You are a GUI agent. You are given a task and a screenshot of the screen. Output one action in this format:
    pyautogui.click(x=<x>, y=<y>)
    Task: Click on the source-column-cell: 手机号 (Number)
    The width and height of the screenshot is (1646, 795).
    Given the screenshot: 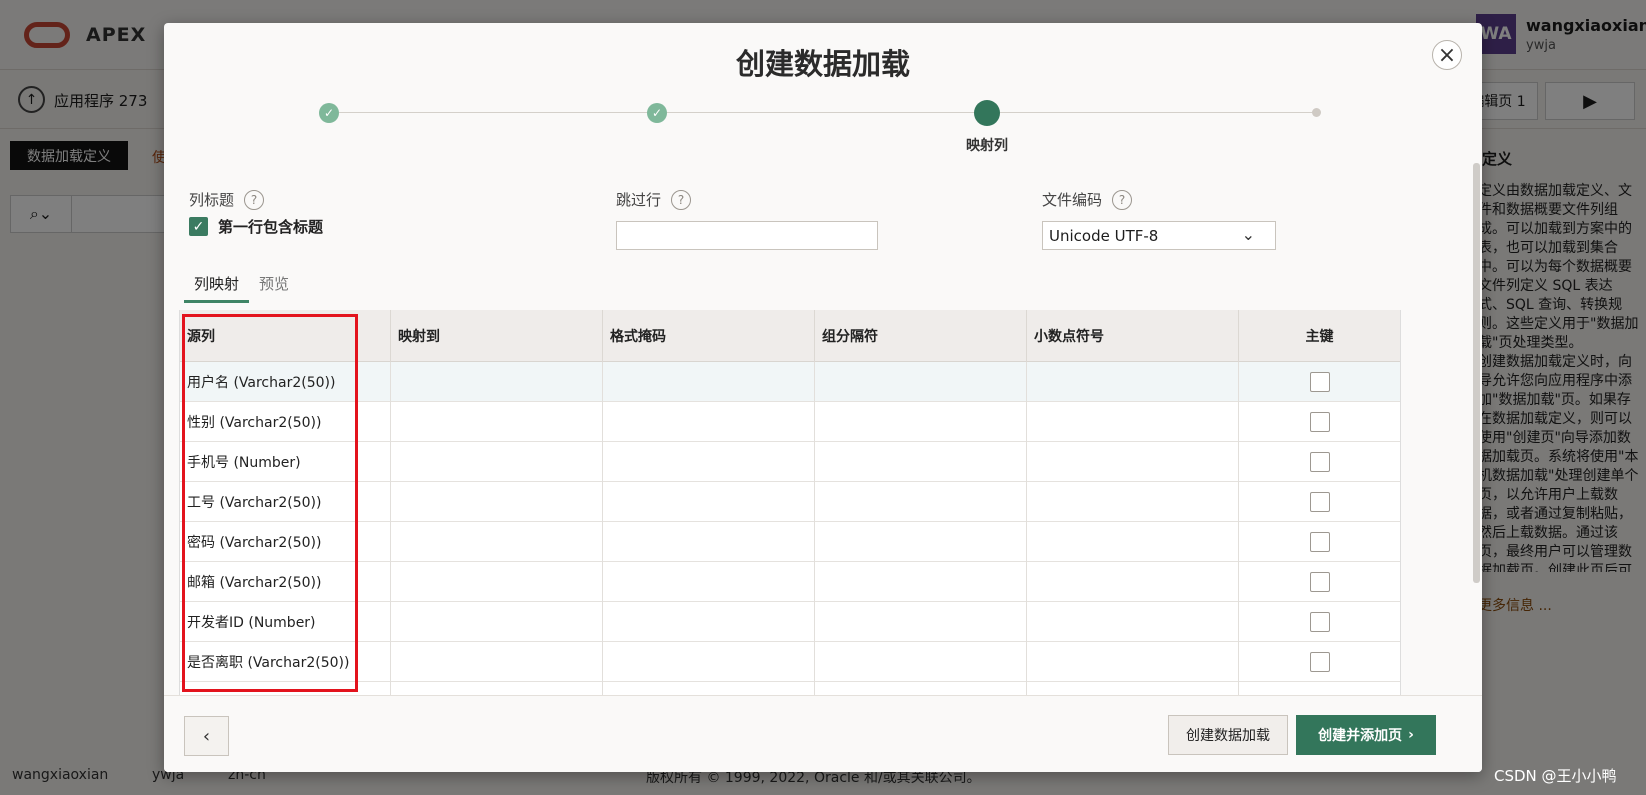 What is the action you would take?
    pyautogui.click(x=285, y=462)
    